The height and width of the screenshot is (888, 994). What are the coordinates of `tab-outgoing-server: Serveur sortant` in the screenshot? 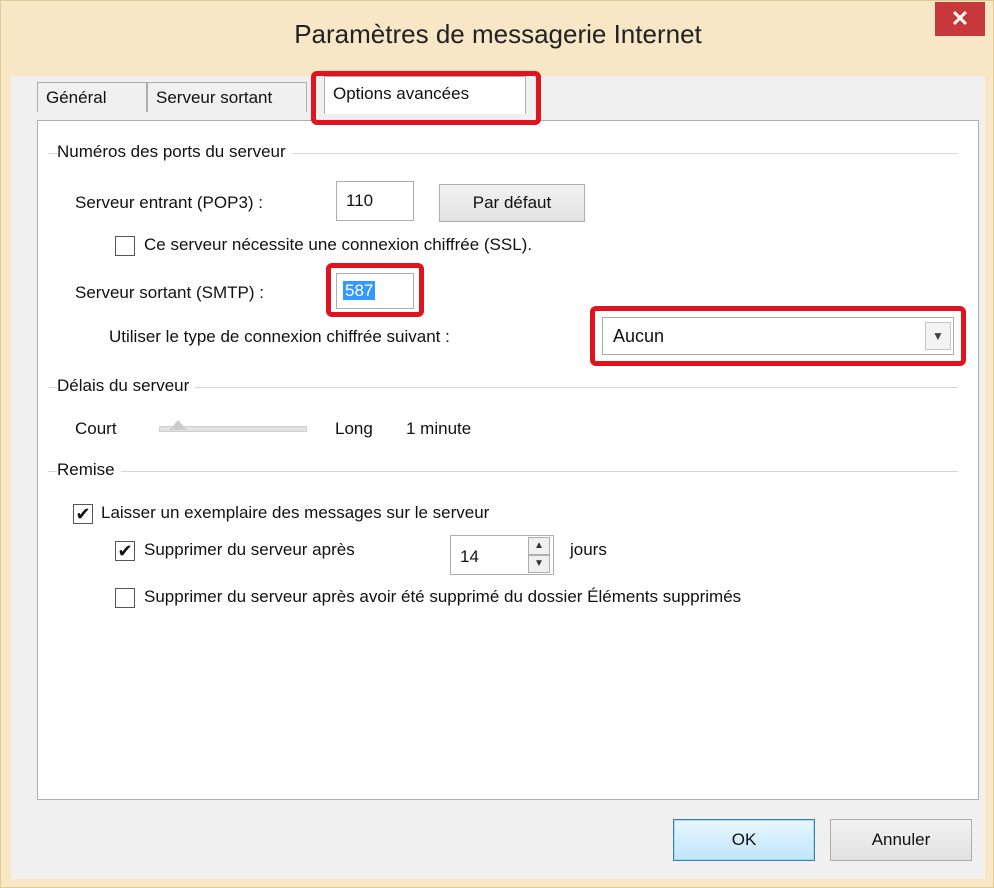 It's located at (227, 97).